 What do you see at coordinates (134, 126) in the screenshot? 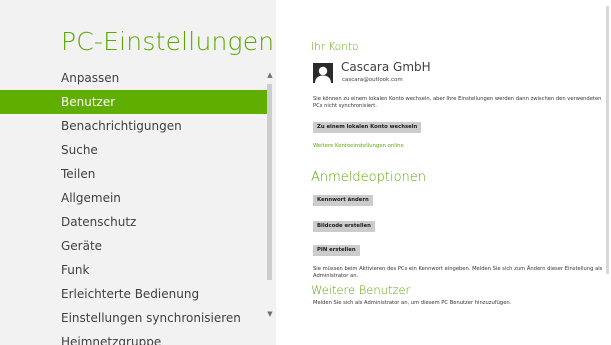
I see `nav-item-benachrichtigungen: Benachrichtigungen` at bounding box center [134, 126].